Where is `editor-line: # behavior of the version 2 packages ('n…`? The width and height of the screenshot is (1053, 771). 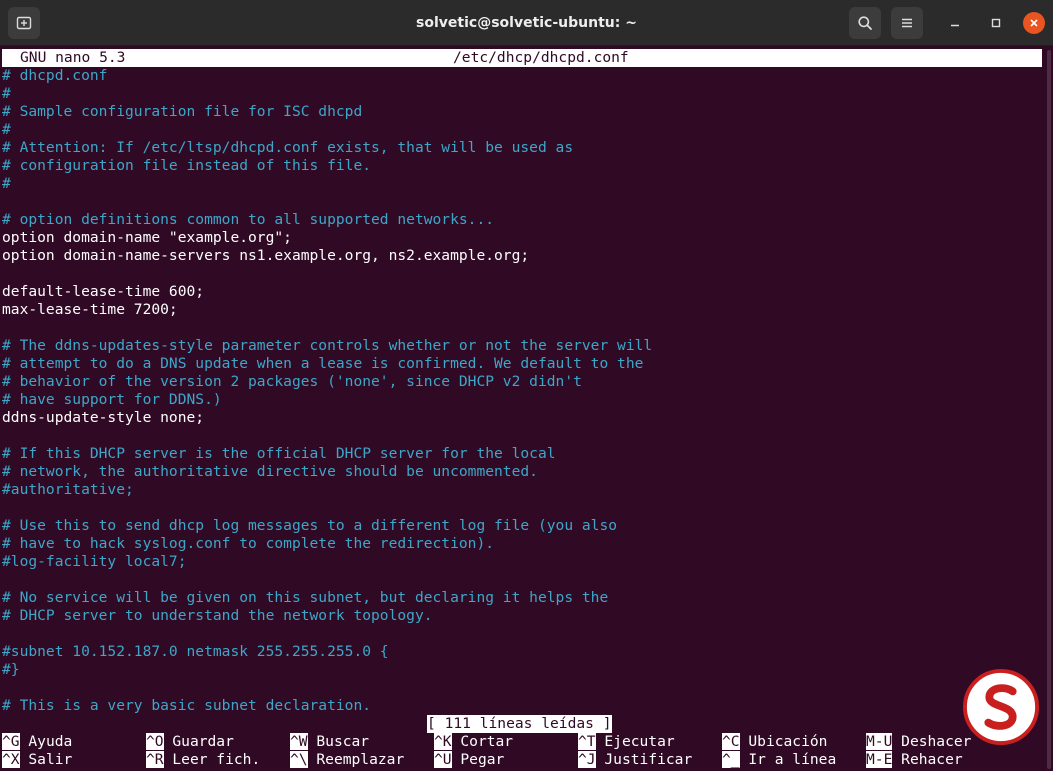
editor-line: # behavior of the version 2 packages ('n… is located at coordinates (522, 382).